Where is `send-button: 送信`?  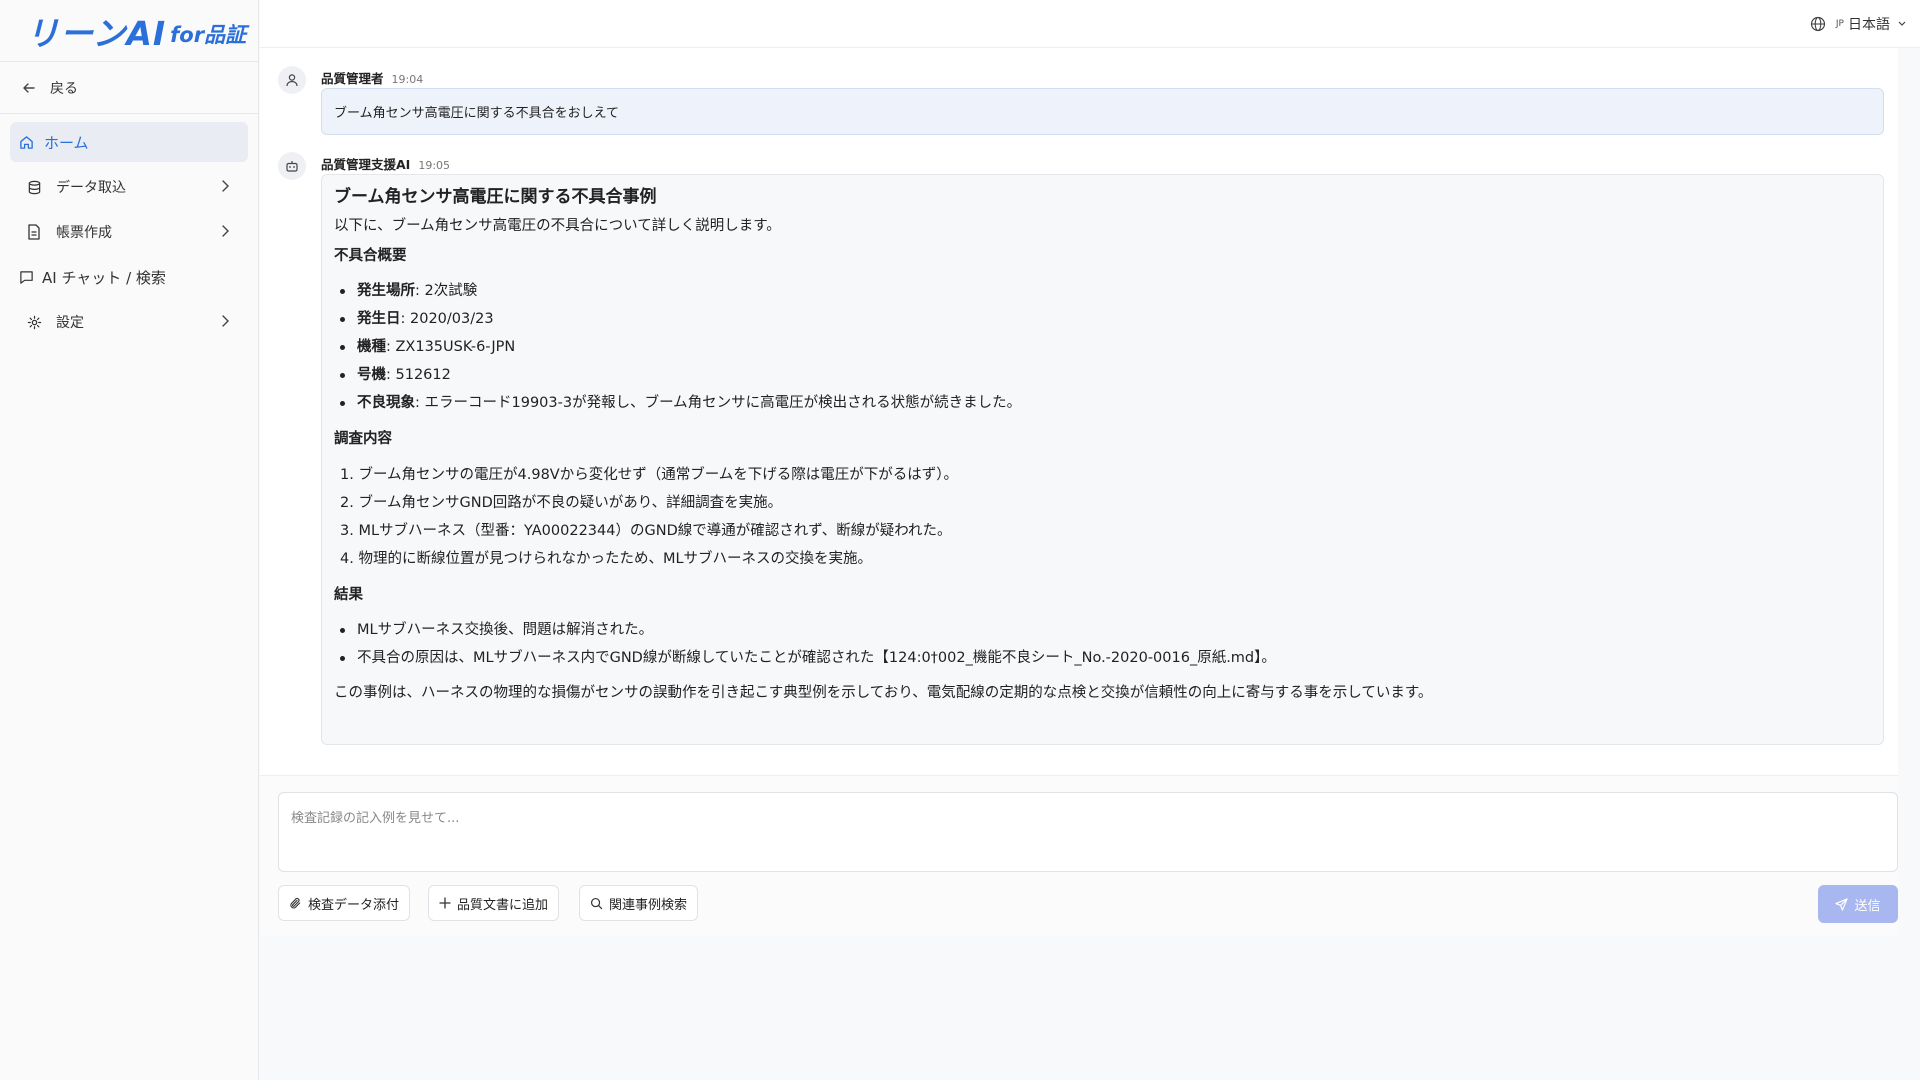 send-button: 送信 is located at coordinates (1858, 904).